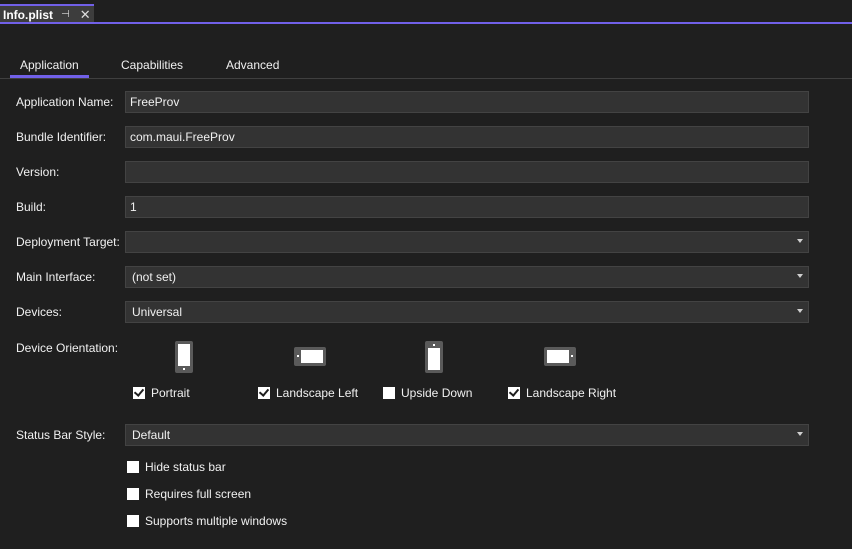  What do you see at coordinates (154, 277) in the screenshot?
I see `main-interface-value: (not set)` at bounding box center [154, 277].